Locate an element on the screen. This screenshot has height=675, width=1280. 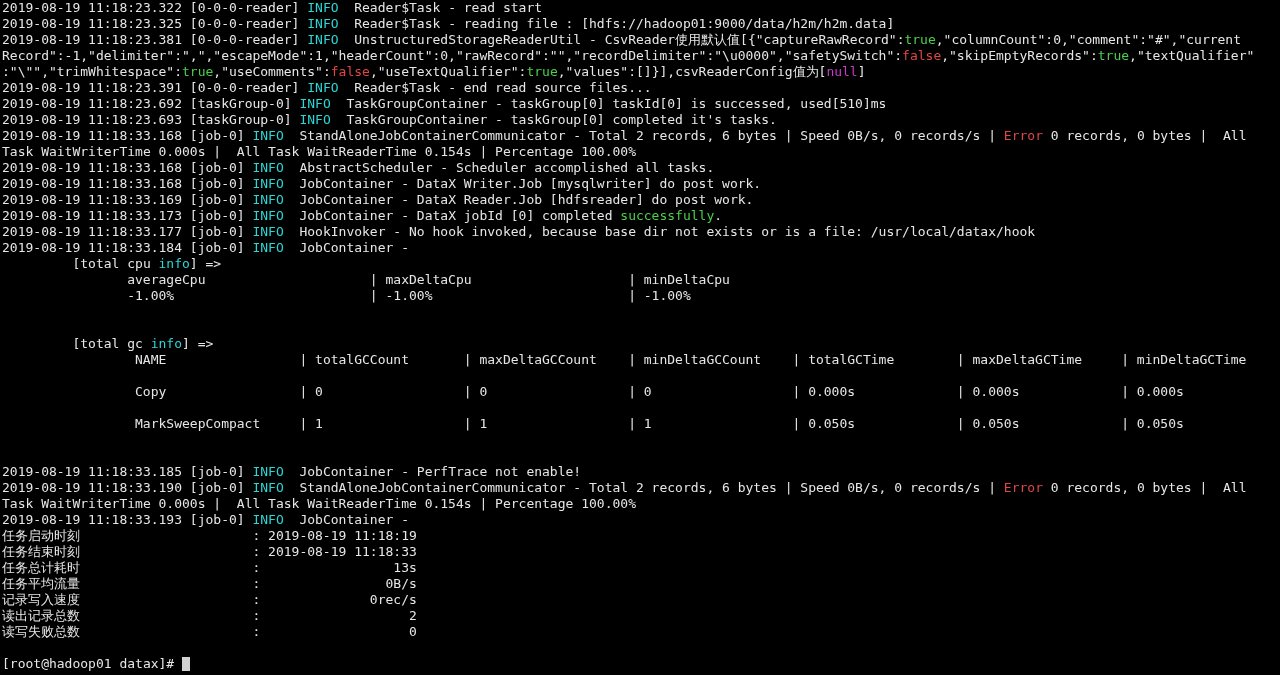
summary-label: 任务启动时刻 is located at coordinates (41, 536).